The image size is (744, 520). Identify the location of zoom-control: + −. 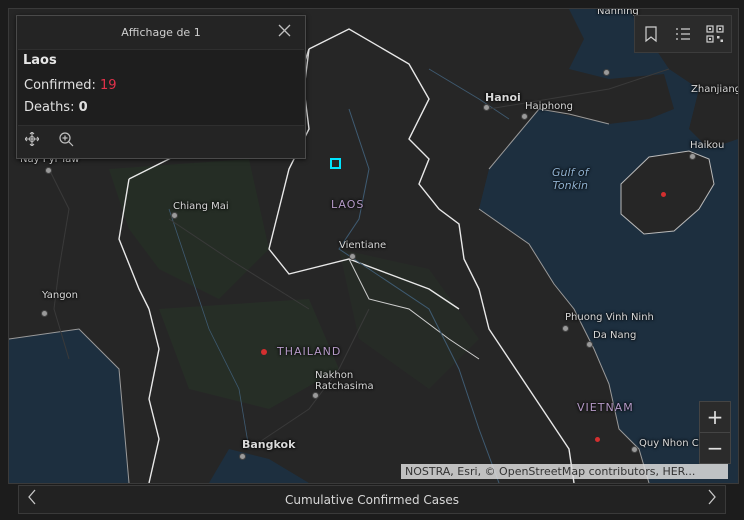
(715, 432).